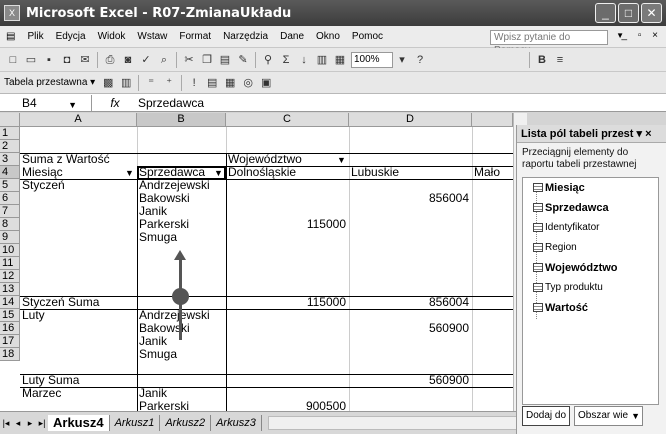 This screenshot has height=434, width=666. Describe the element at coordinates (10, 146) in the screenshot. I see `row-header: 2` at that location.